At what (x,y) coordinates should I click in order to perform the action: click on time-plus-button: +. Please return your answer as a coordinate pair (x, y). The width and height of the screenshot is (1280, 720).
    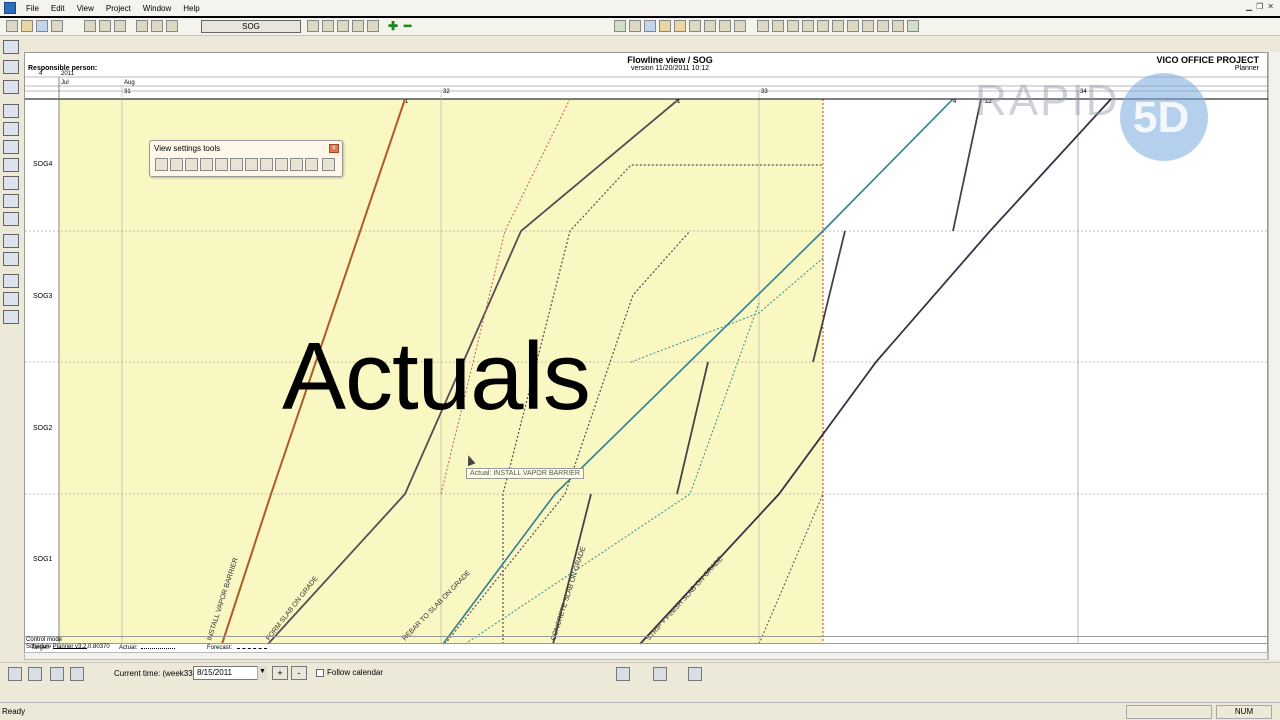
    Looking at the image, I should click on (280, 673).